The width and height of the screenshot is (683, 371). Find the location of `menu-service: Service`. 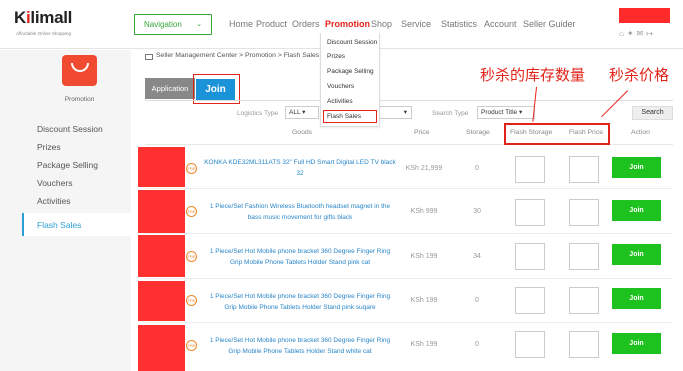

menu-service: Service is located at coordinates (416, 24).